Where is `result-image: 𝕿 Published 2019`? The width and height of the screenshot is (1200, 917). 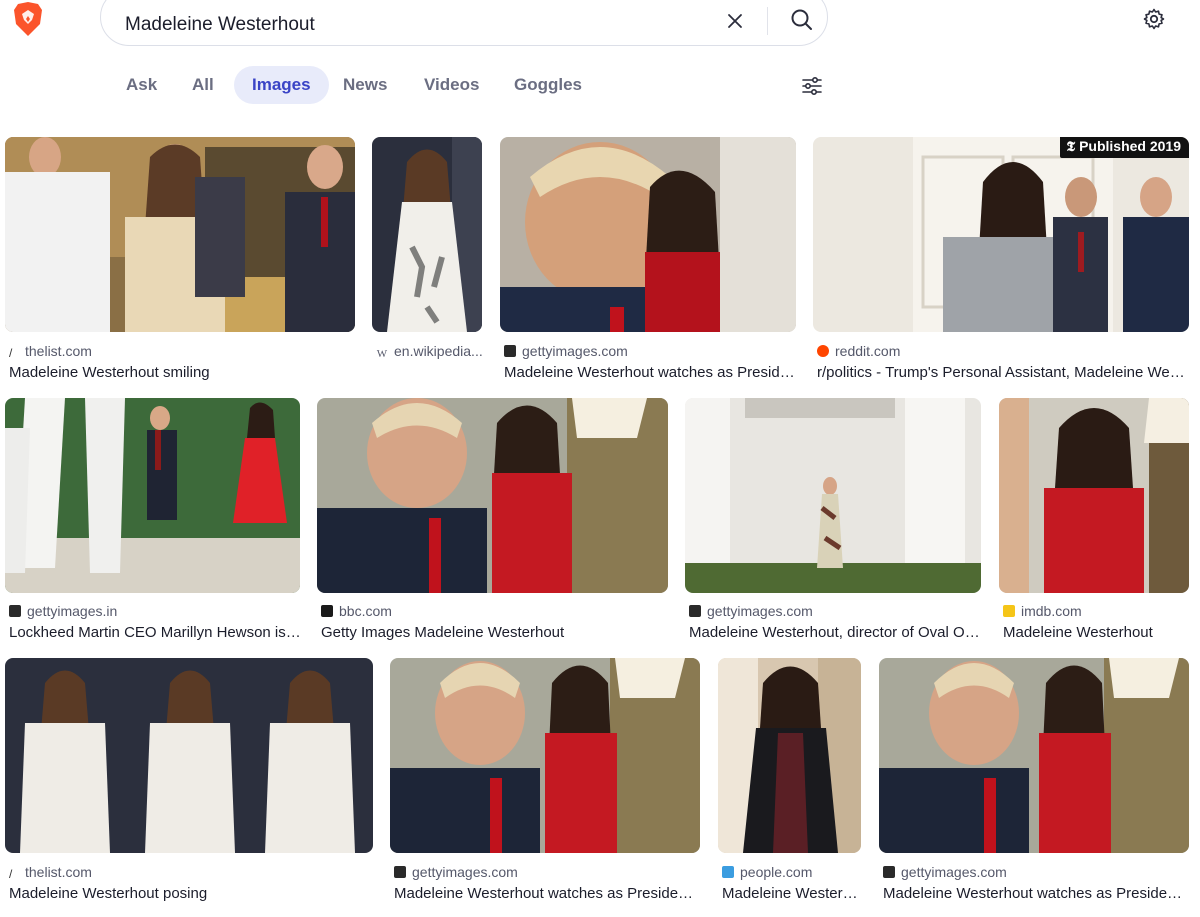
result-image: 𝕿 Published 2019 is located at coordinates (1001, 234).